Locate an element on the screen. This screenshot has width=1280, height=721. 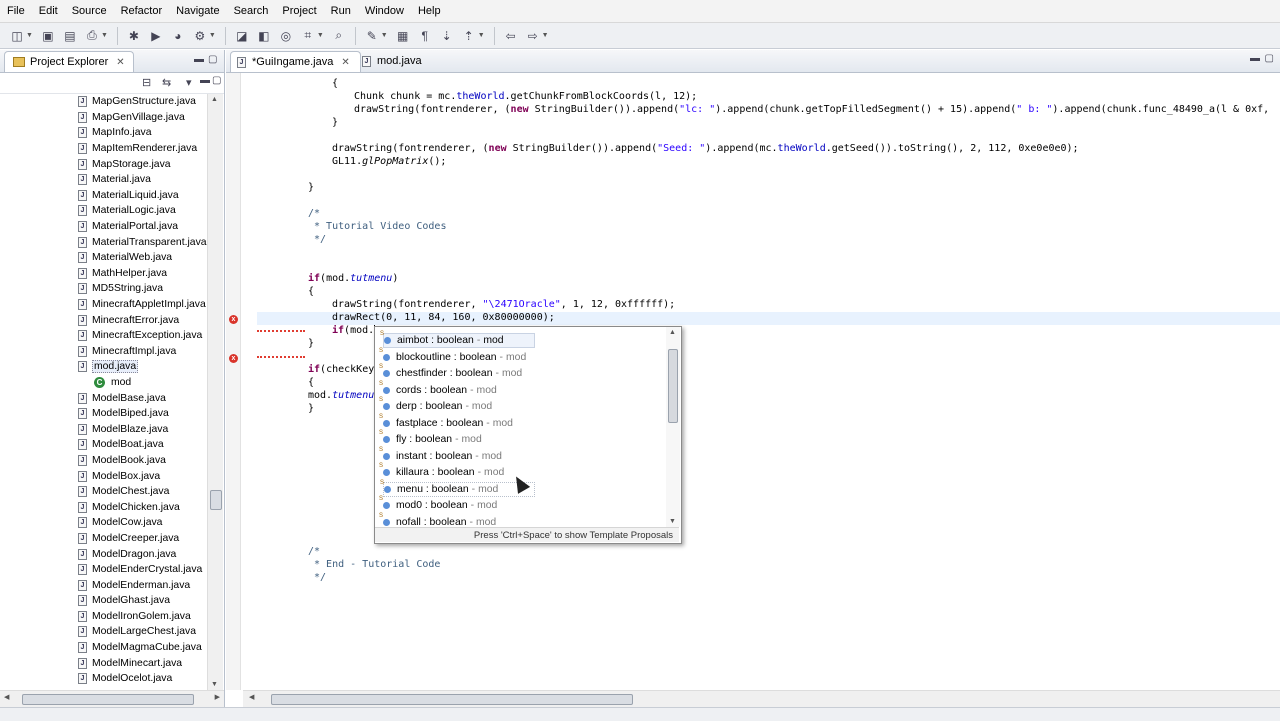
tree-item: J ModelEnderman.java is located at coordinates (103, 585).